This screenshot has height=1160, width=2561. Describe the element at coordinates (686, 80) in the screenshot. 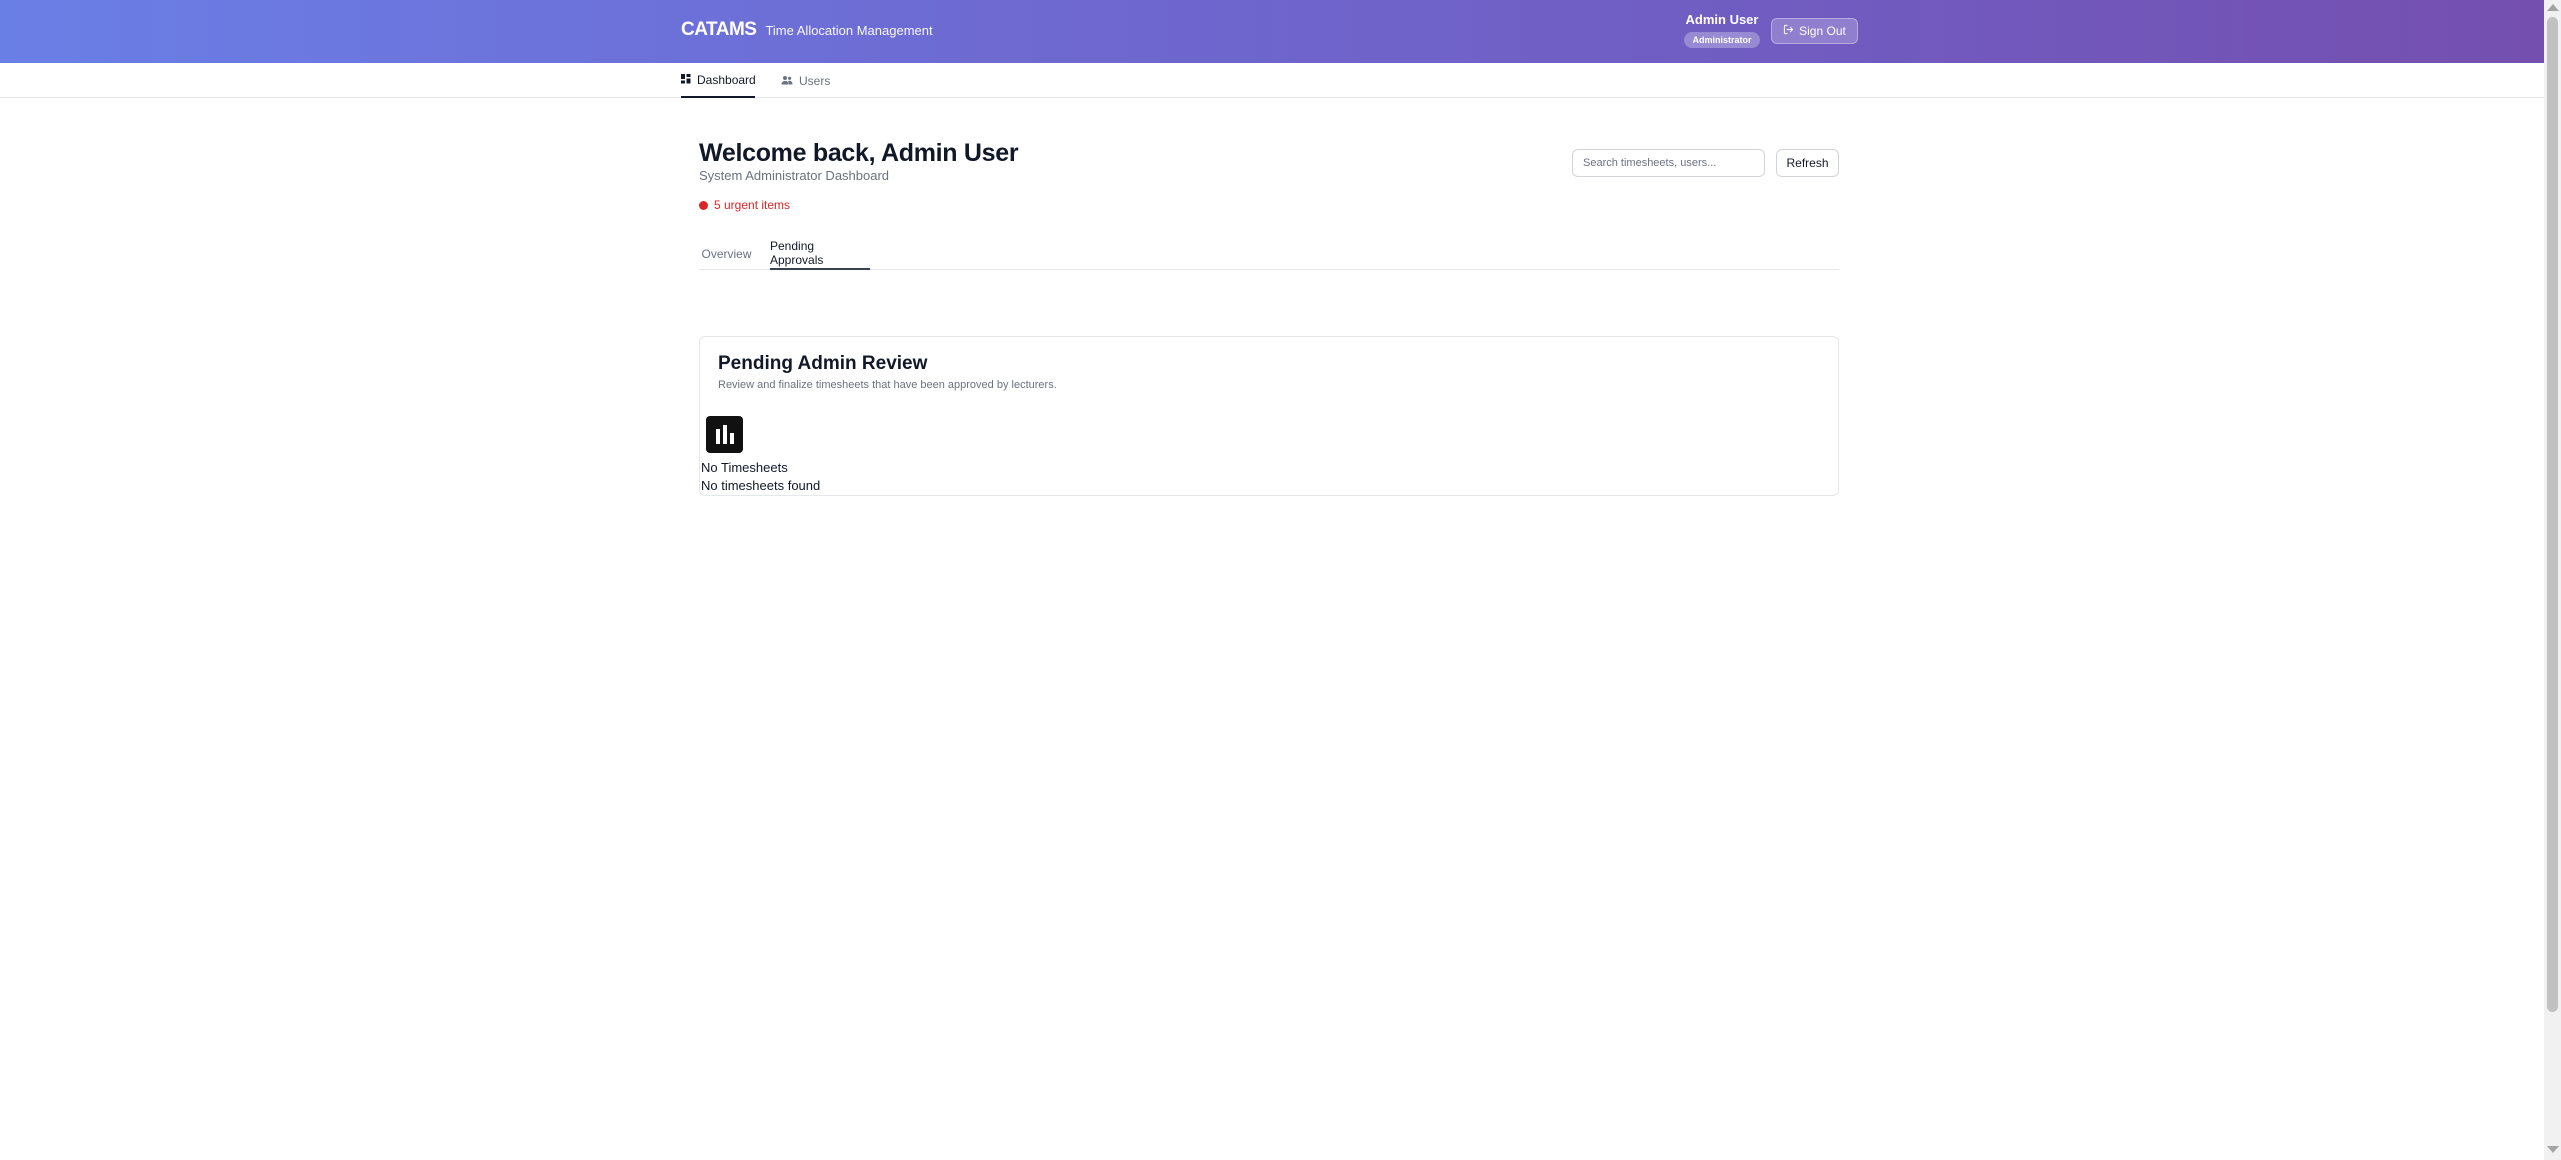

I see `dashboard-icon` at that location.